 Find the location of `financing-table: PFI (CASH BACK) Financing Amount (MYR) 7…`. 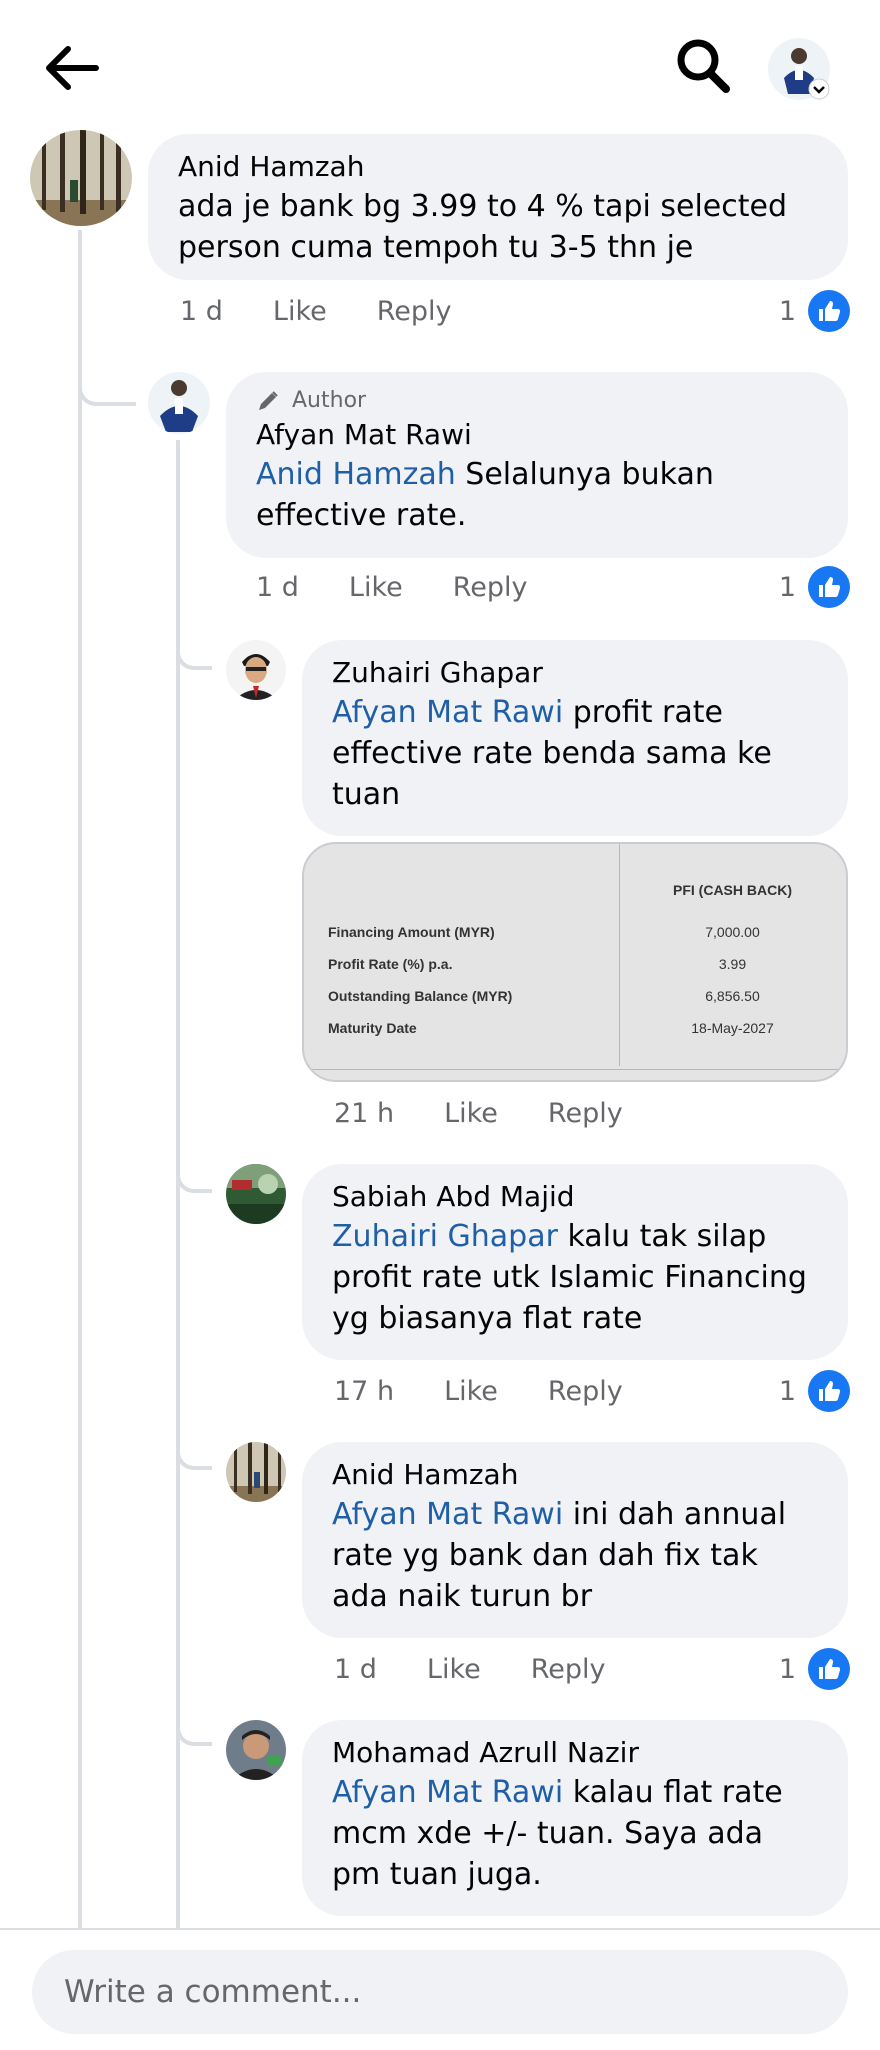

financing-table: PFI (CASH BACK) Financing Amount (MYR) 7… is located at coordinates (575, 962).